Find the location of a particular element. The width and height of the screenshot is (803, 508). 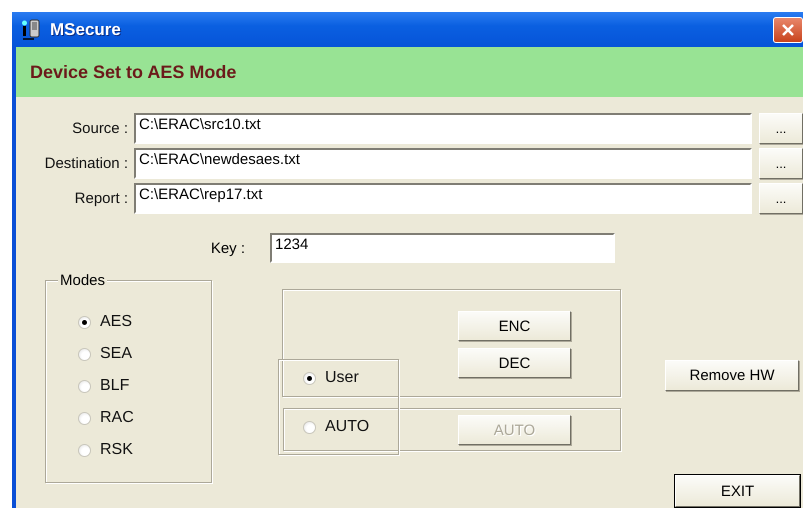

radio-label: AUTO is located at coordinates (347, 427).